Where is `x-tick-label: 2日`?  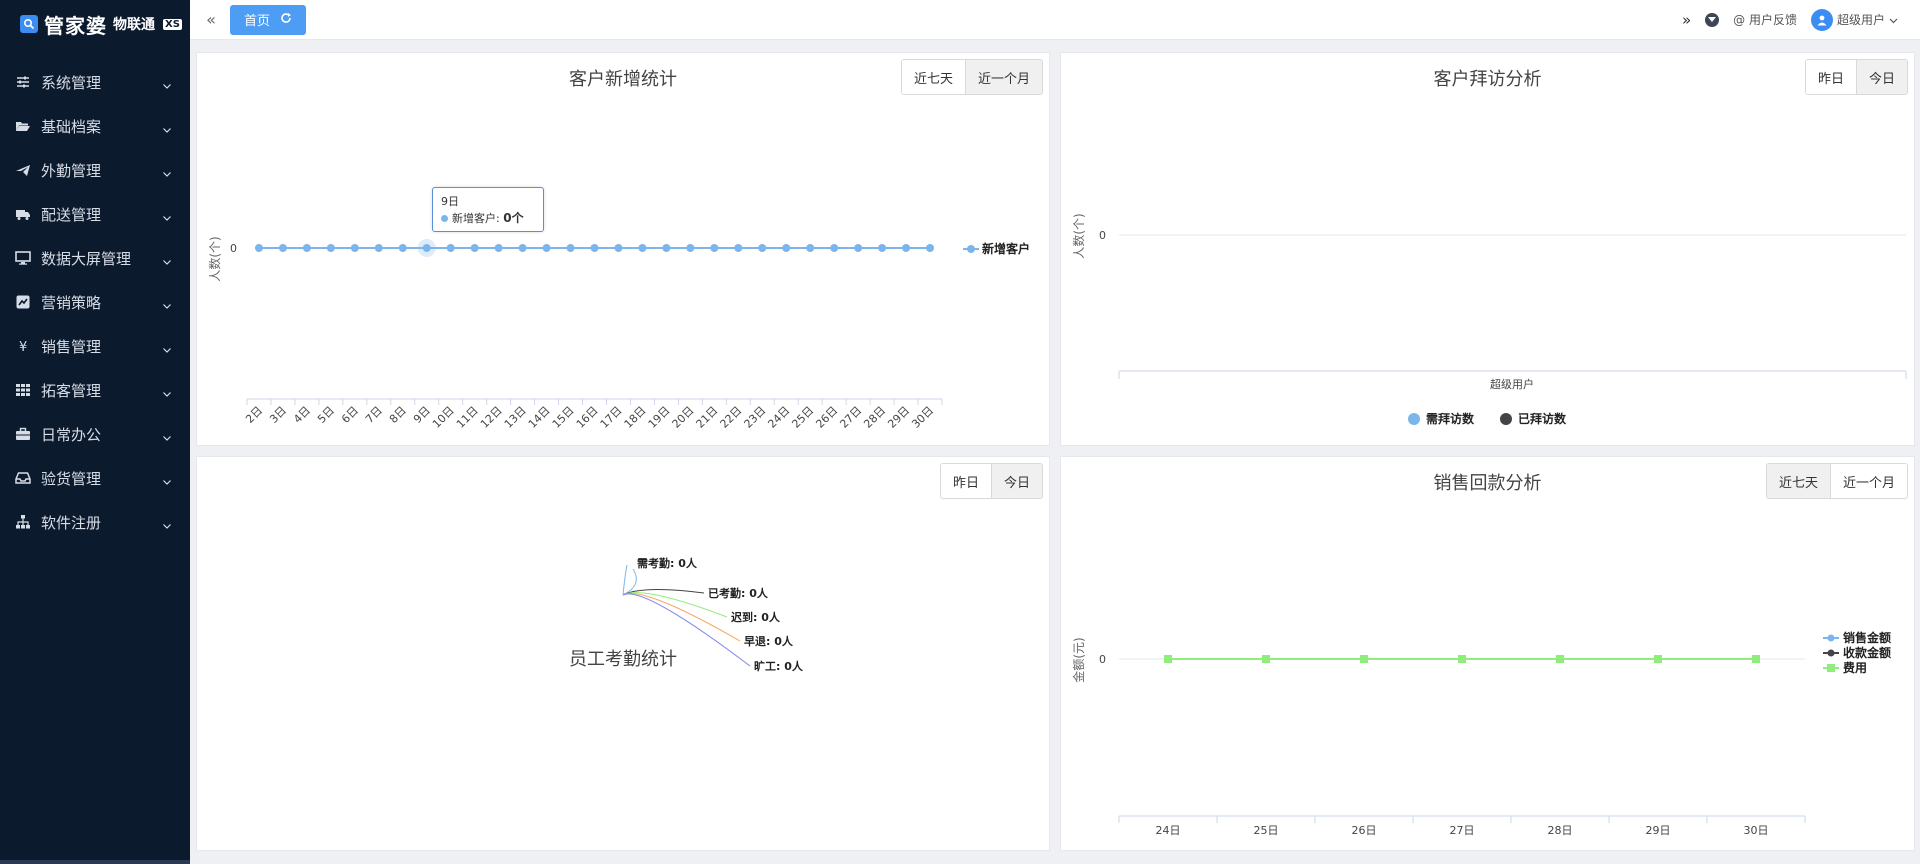 x-tick-label: 2日 is located at coordinates (254, 415).